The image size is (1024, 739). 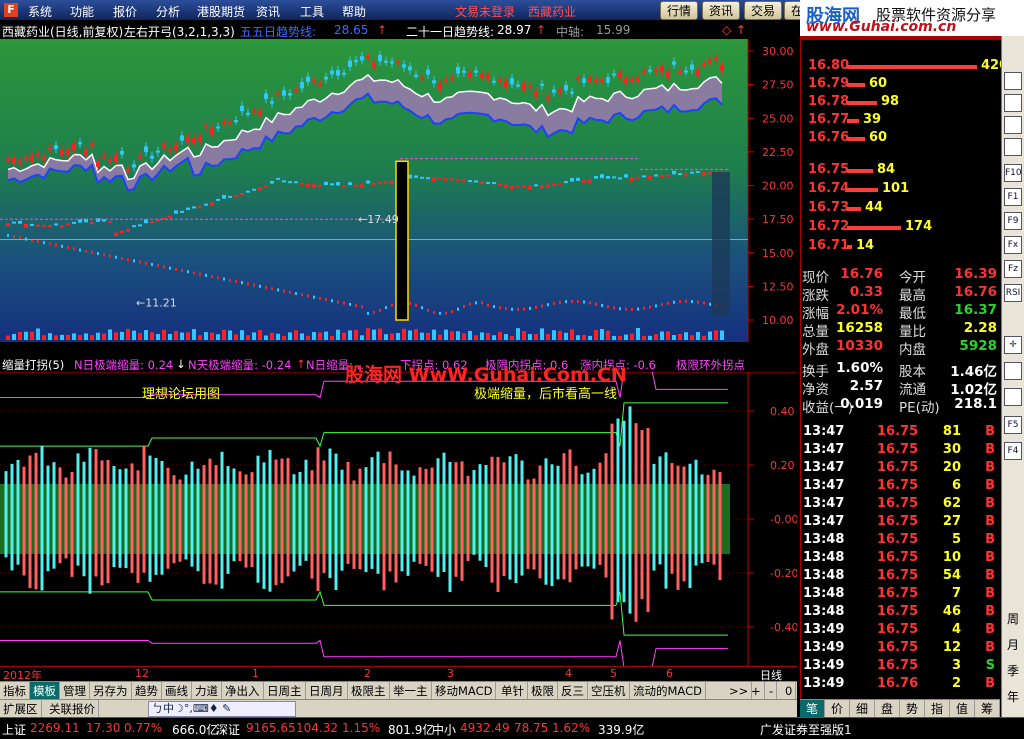 What do you see at coordinates (398, 708) in the screenshot?
I see `extension-tab-bar: 扩展区 关联报价 ㄅ中☽°,⌨♦ ✎` at bounding box center [398, 708].